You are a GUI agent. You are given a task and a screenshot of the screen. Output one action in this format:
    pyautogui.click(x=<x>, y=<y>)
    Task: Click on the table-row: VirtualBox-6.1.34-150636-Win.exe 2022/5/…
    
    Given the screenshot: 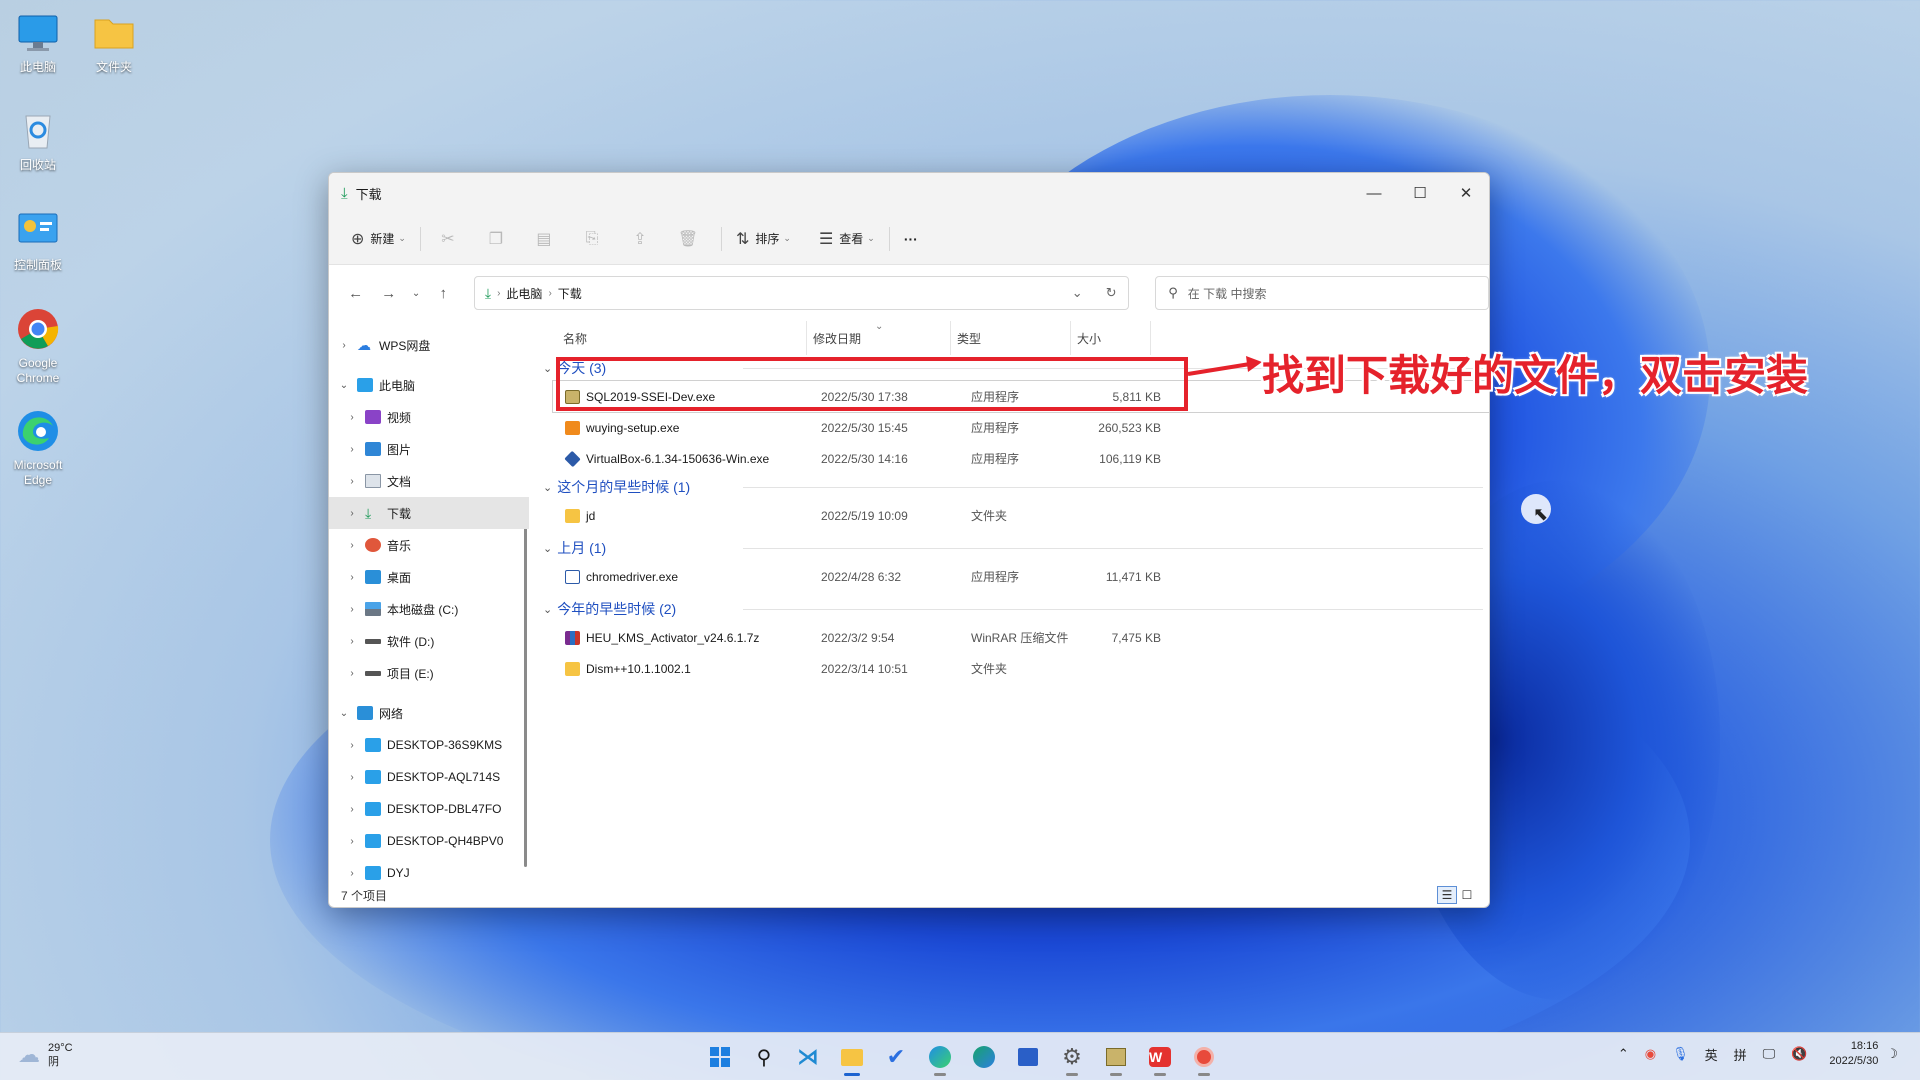 What is the action you would take?
    pyautogui.click(x=1021, y=458)
    